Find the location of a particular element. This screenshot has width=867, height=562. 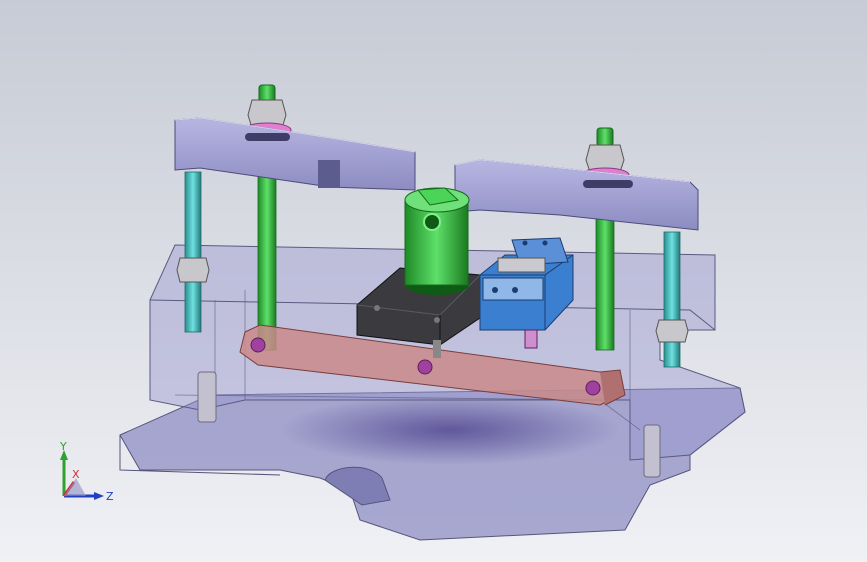

z-axis-arrow is located at coordinates (99, 496).